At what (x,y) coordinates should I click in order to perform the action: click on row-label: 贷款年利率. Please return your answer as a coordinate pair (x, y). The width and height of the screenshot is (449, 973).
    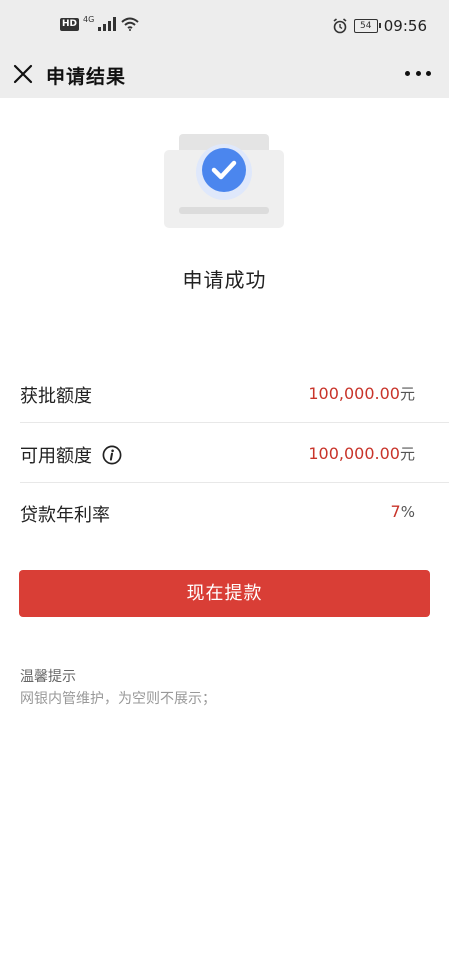
    Looking at the image, I should click on (65, 514).